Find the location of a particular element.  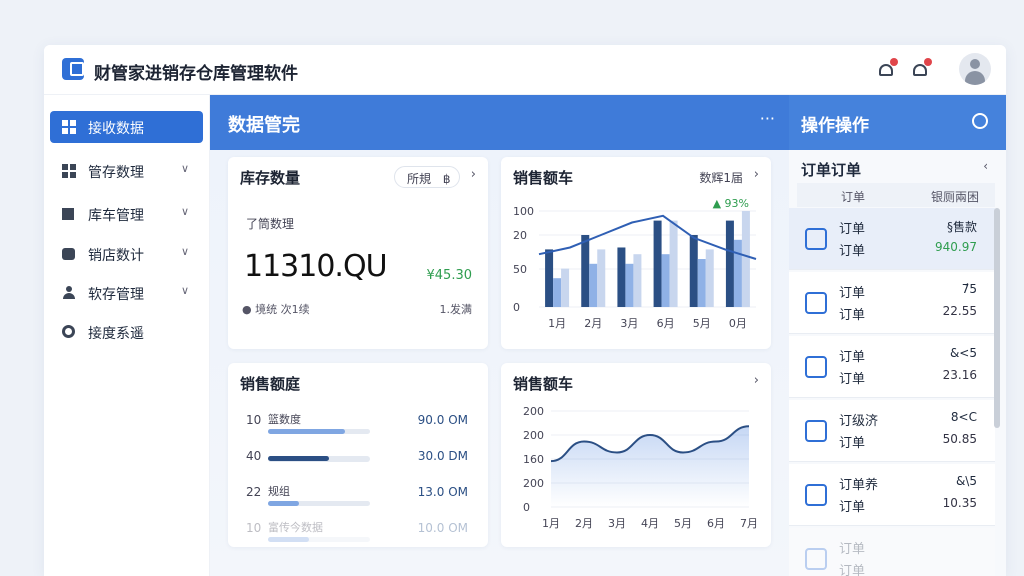

collapse-icon: ‹ is located at coordinates (985, 166).